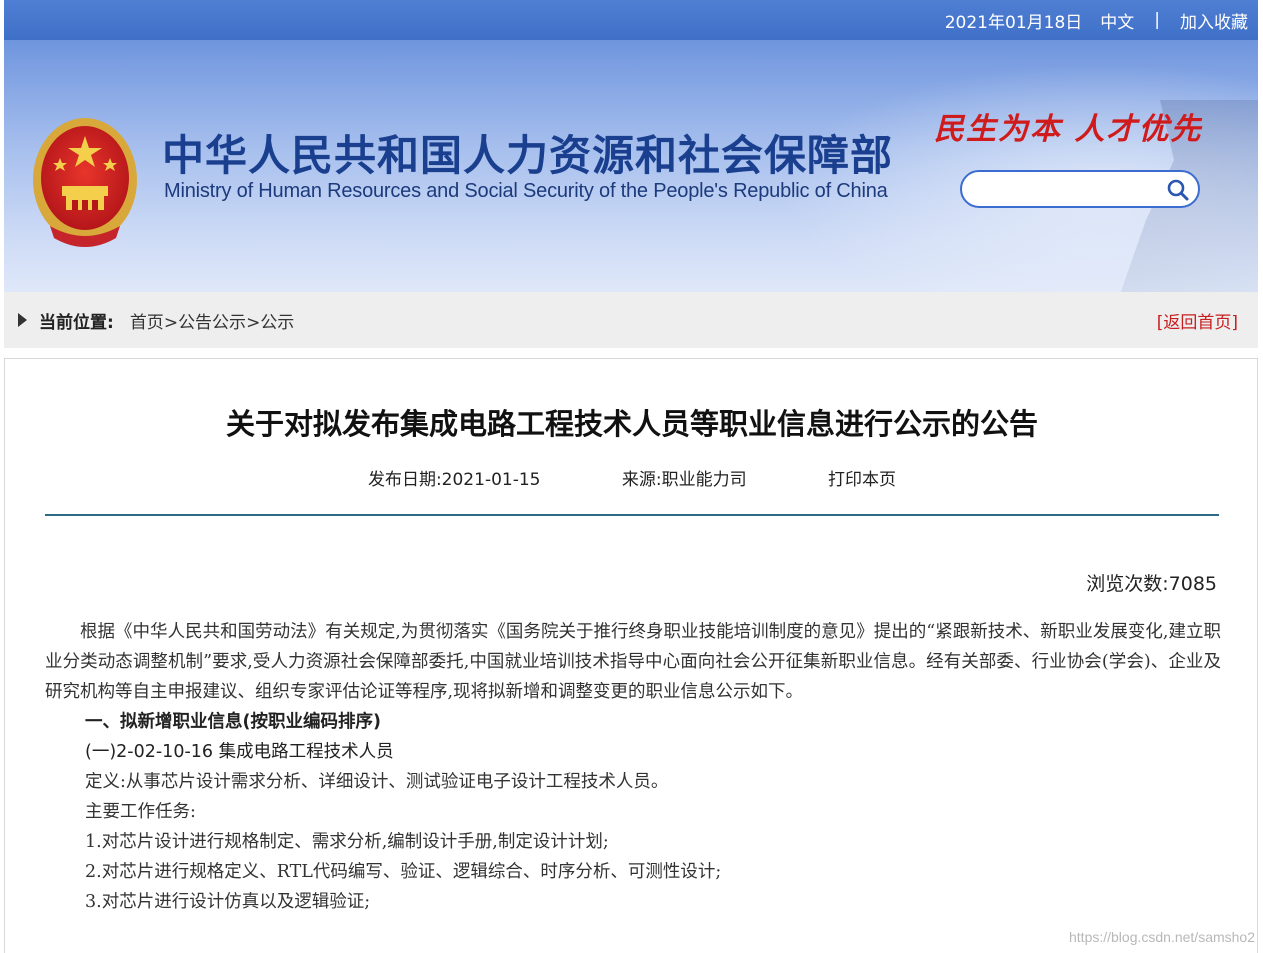  Describe the element at coordinates (76, 322) in the screenshot. I see `breadcrumb-label: 当前位置:` at that location.